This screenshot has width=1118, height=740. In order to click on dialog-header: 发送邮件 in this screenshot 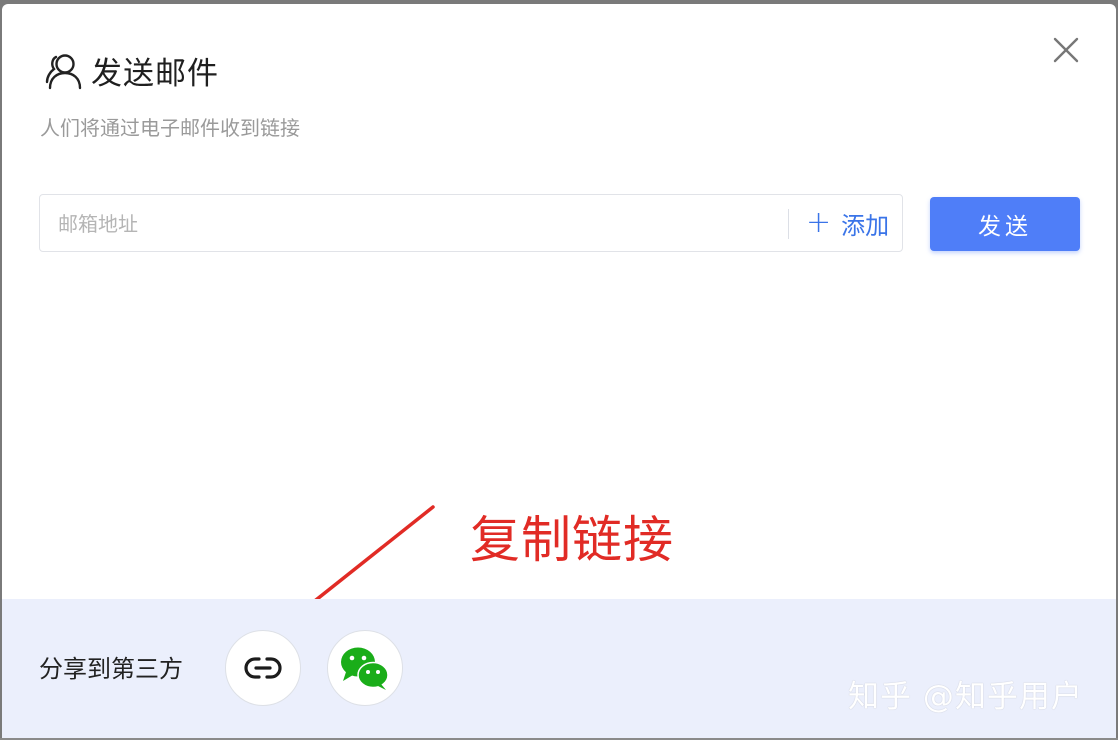, I will do `click(131, 70)`.